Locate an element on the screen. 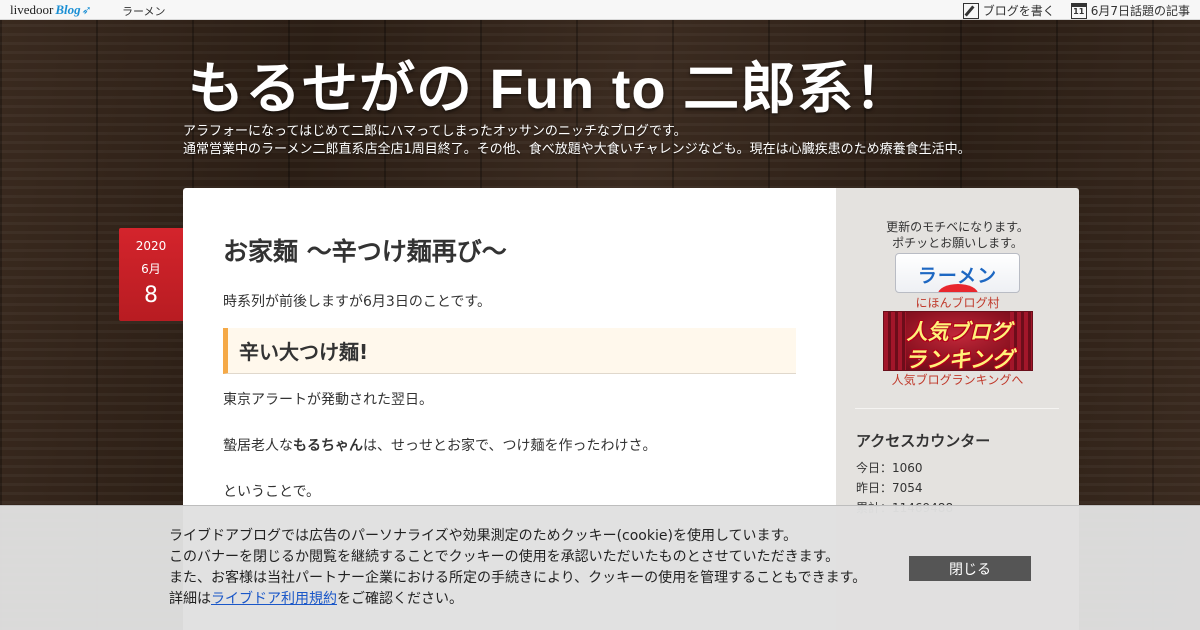 This screenshot has width=1200, height=630. post-paragraph: 蟄居老人なもるちゃんは、せっせとお家で、つけ麺を作ったわけさ。 is located at coordinates (509, 446).